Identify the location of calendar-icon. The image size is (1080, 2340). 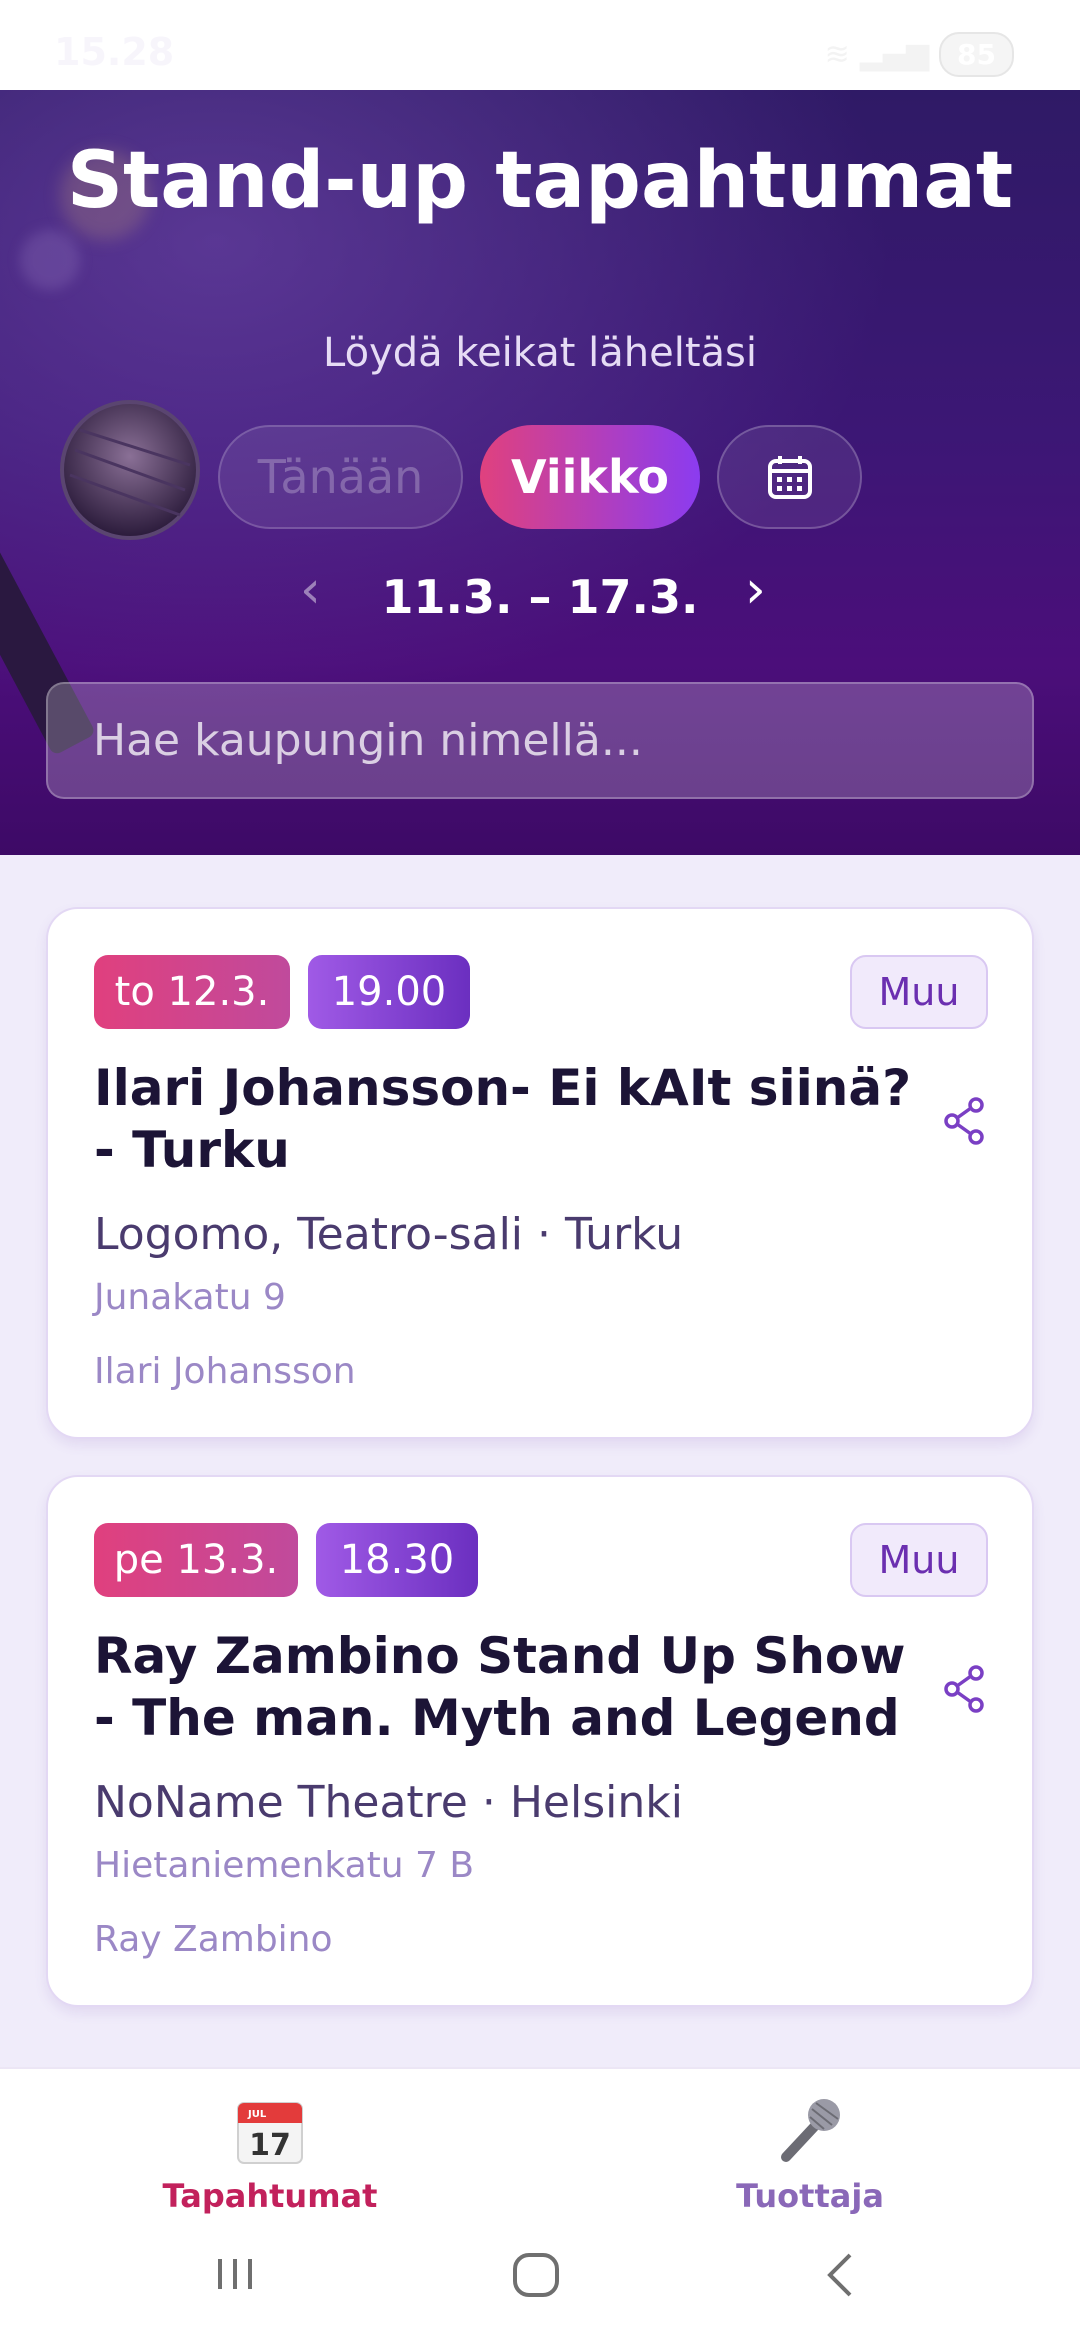
(789, 477).